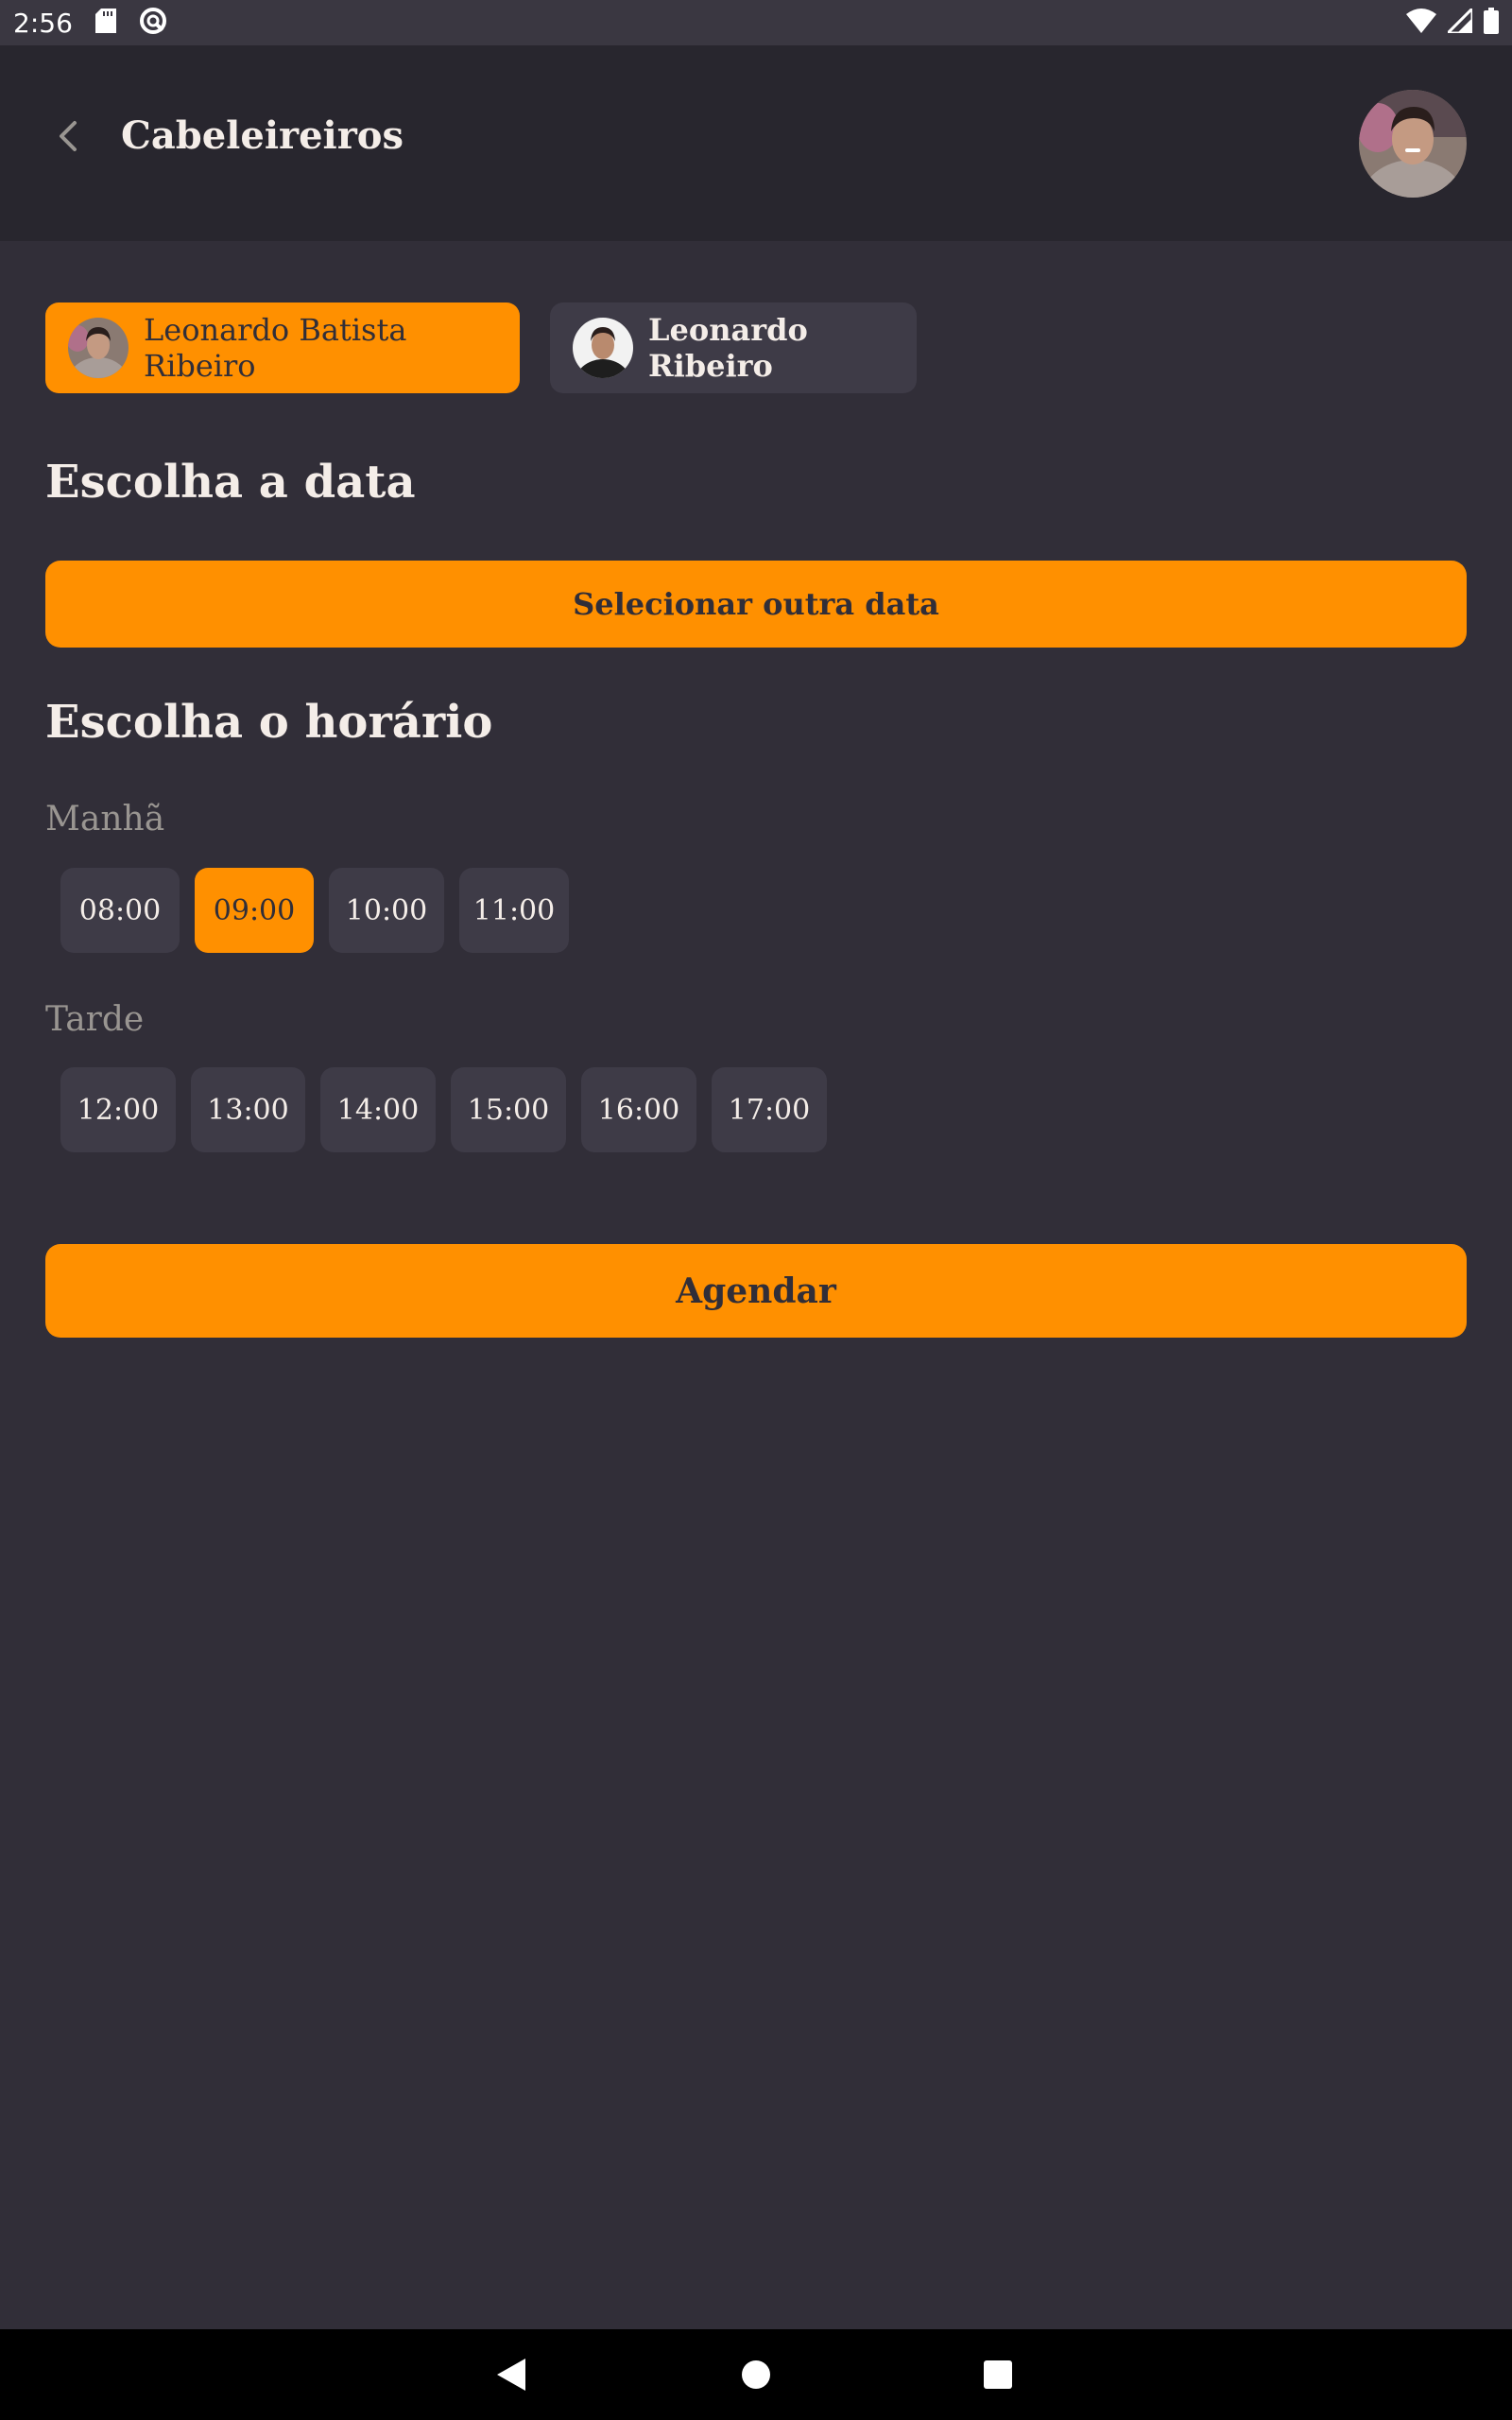  Describe the element at coordinates (153, 23) in the screenshot. I see `sync-icon` at that location.